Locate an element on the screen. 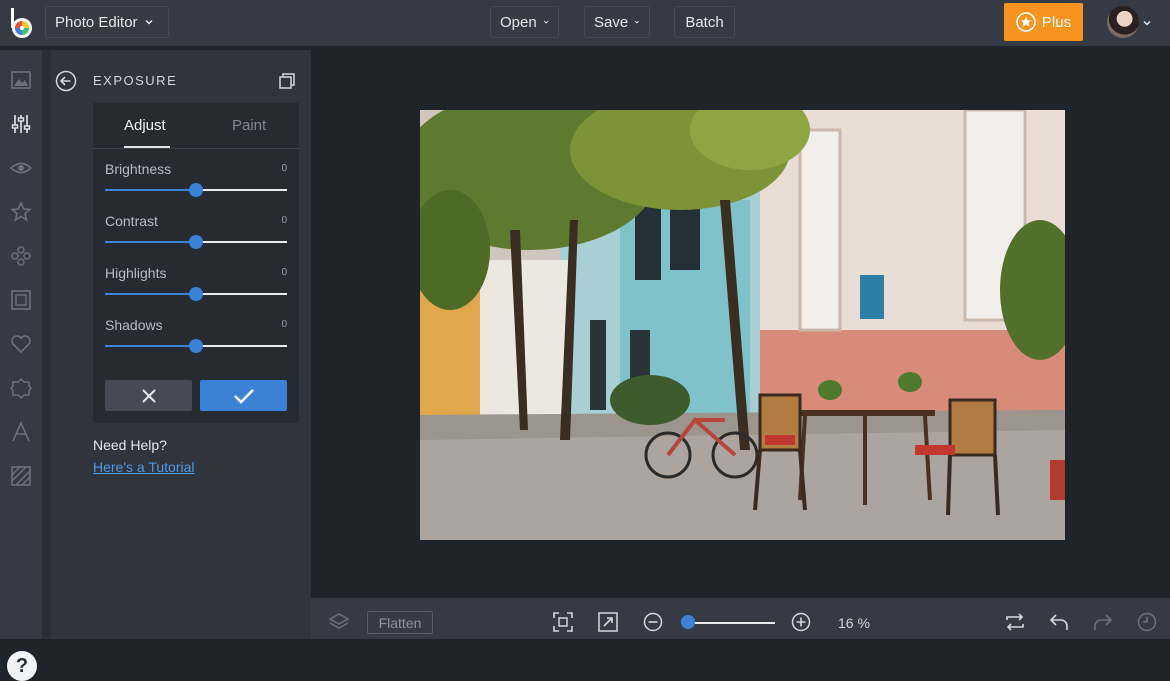 The height and width of the screenshot is (681, 1170). help-button: ? is located at coordinates (22, 666).